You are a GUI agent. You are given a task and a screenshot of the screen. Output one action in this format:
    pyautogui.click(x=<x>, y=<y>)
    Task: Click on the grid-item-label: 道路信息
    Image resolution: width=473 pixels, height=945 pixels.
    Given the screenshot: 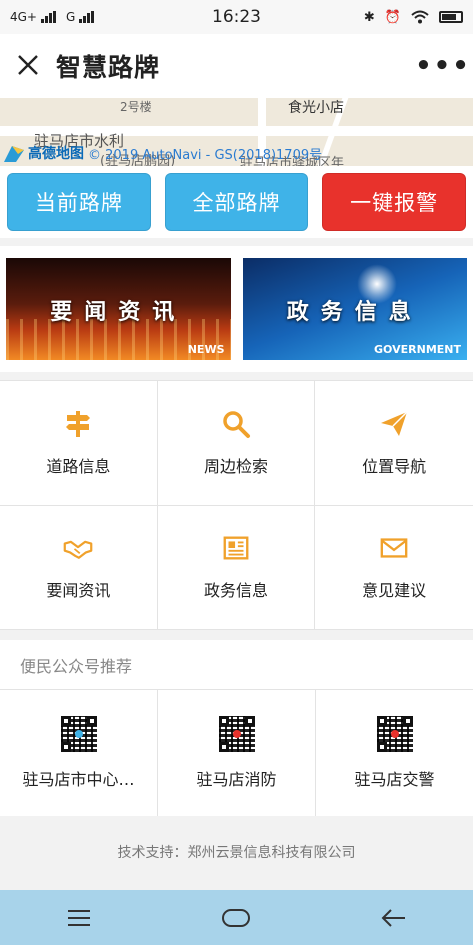 What is the action you would take?
    pyautogui.click(x=78, y=466)
    